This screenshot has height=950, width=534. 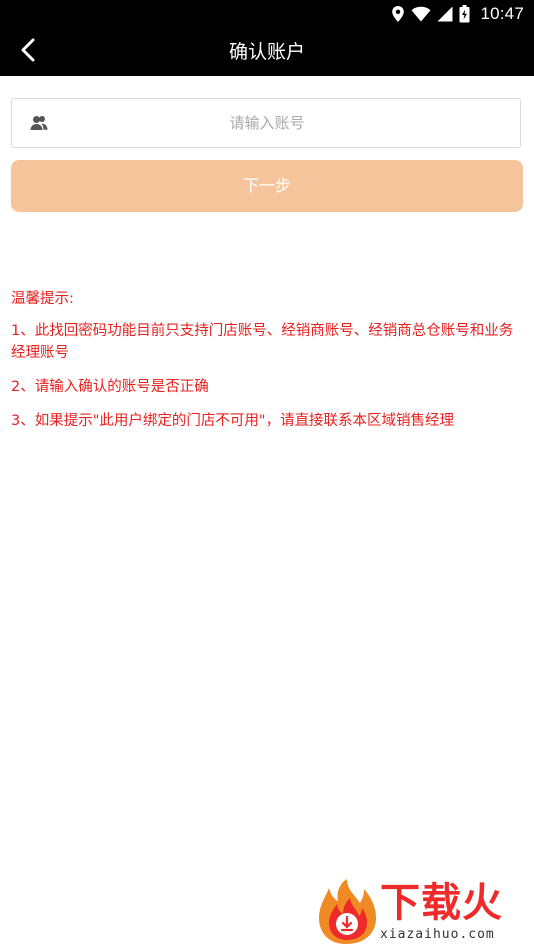 What do you see at coordinates (502, 13) in the screenshot?
I see `status-time: 10:47` at bounding box center [502, 13].